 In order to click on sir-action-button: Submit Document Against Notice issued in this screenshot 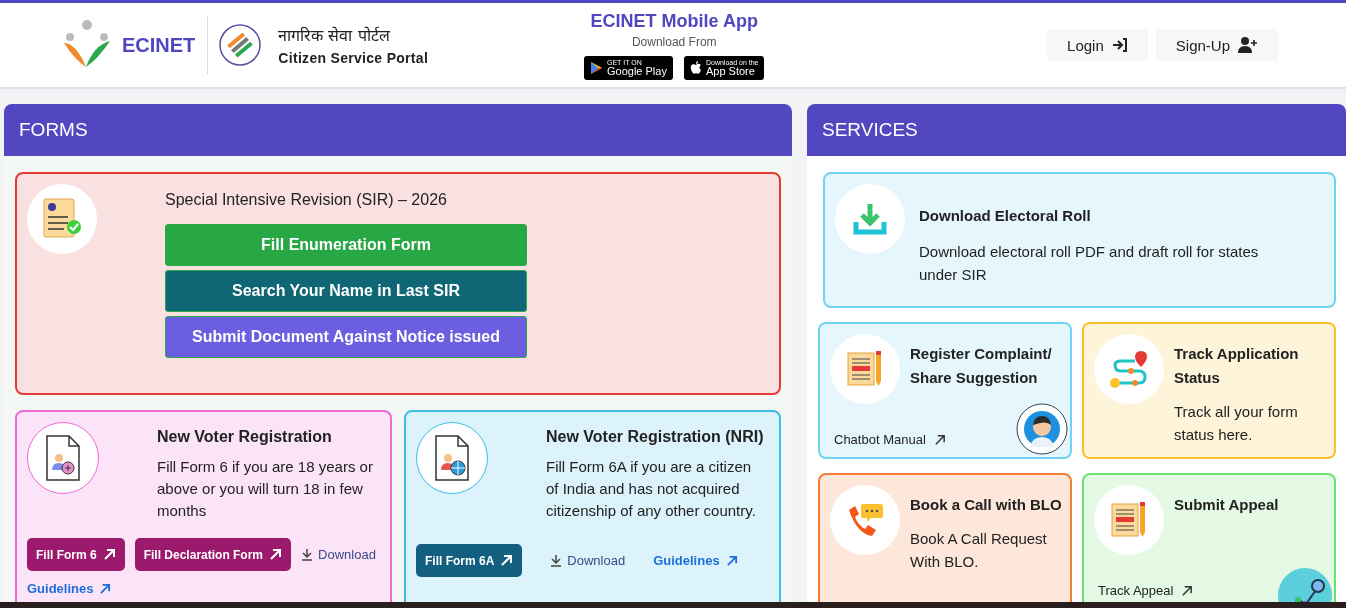, I will do `click(346, 337)`.